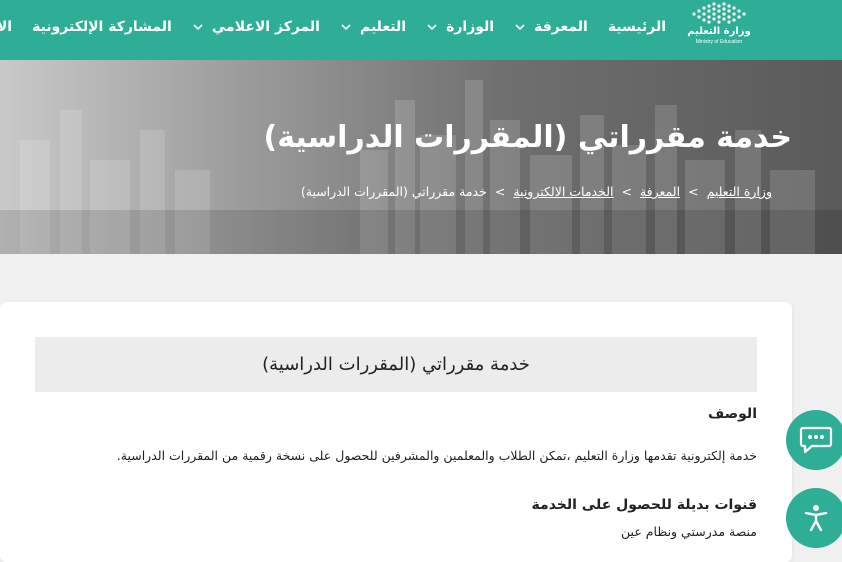 The image size is (842, 562). Describe the element at coordinates (732, 414) in the screenshot. I see `description-label: الوصف` at that location.